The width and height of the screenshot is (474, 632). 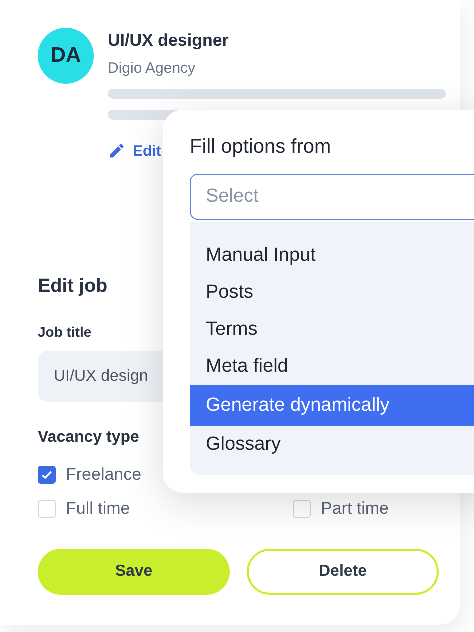 I want to click on dropdown-option: Terms, so click(x=332, y=329).